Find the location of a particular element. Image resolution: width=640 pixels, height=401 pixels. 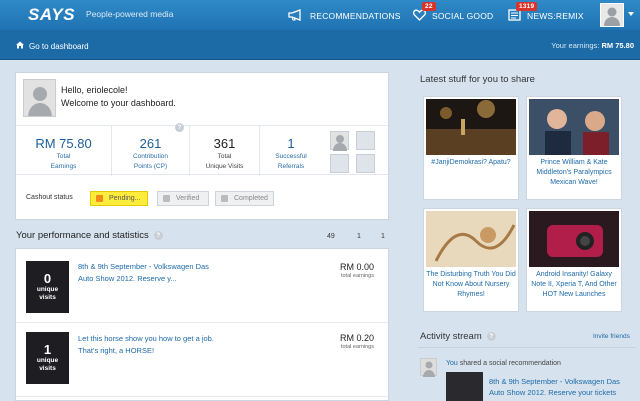

activity-avatar is located at coordinates (428, 367).